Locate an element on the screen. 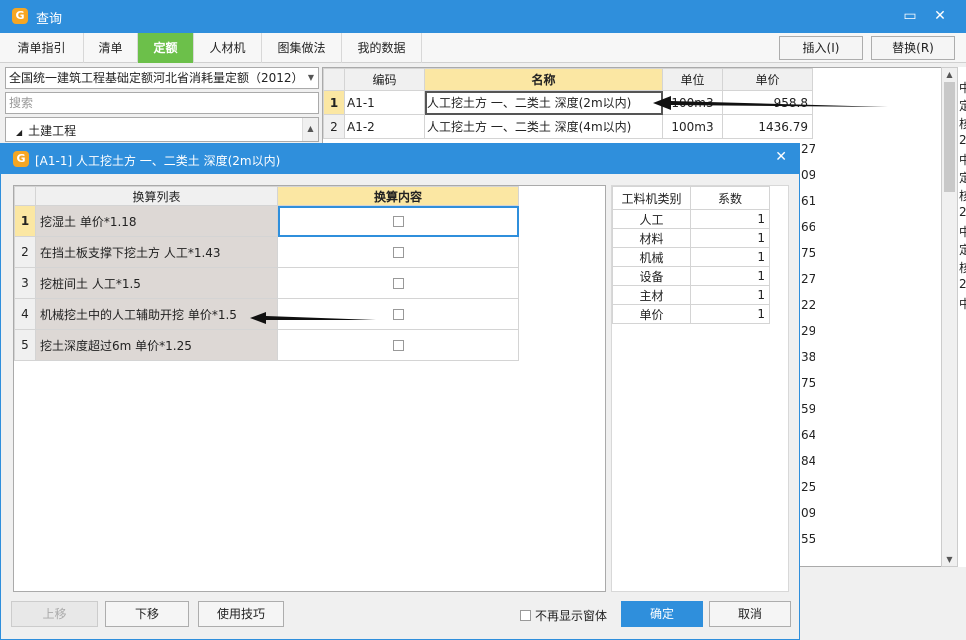 This screenshot has height=640, width=966. quota-library-select: 全国统一建筑工程基础定额河北省消耗量定额（2012） ▼ is located at coordinates (162, 78).